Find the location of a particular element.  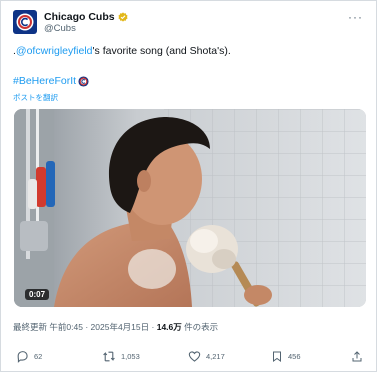

hashtag-link: #BeHereForIt is located at coordinates (44, 81).